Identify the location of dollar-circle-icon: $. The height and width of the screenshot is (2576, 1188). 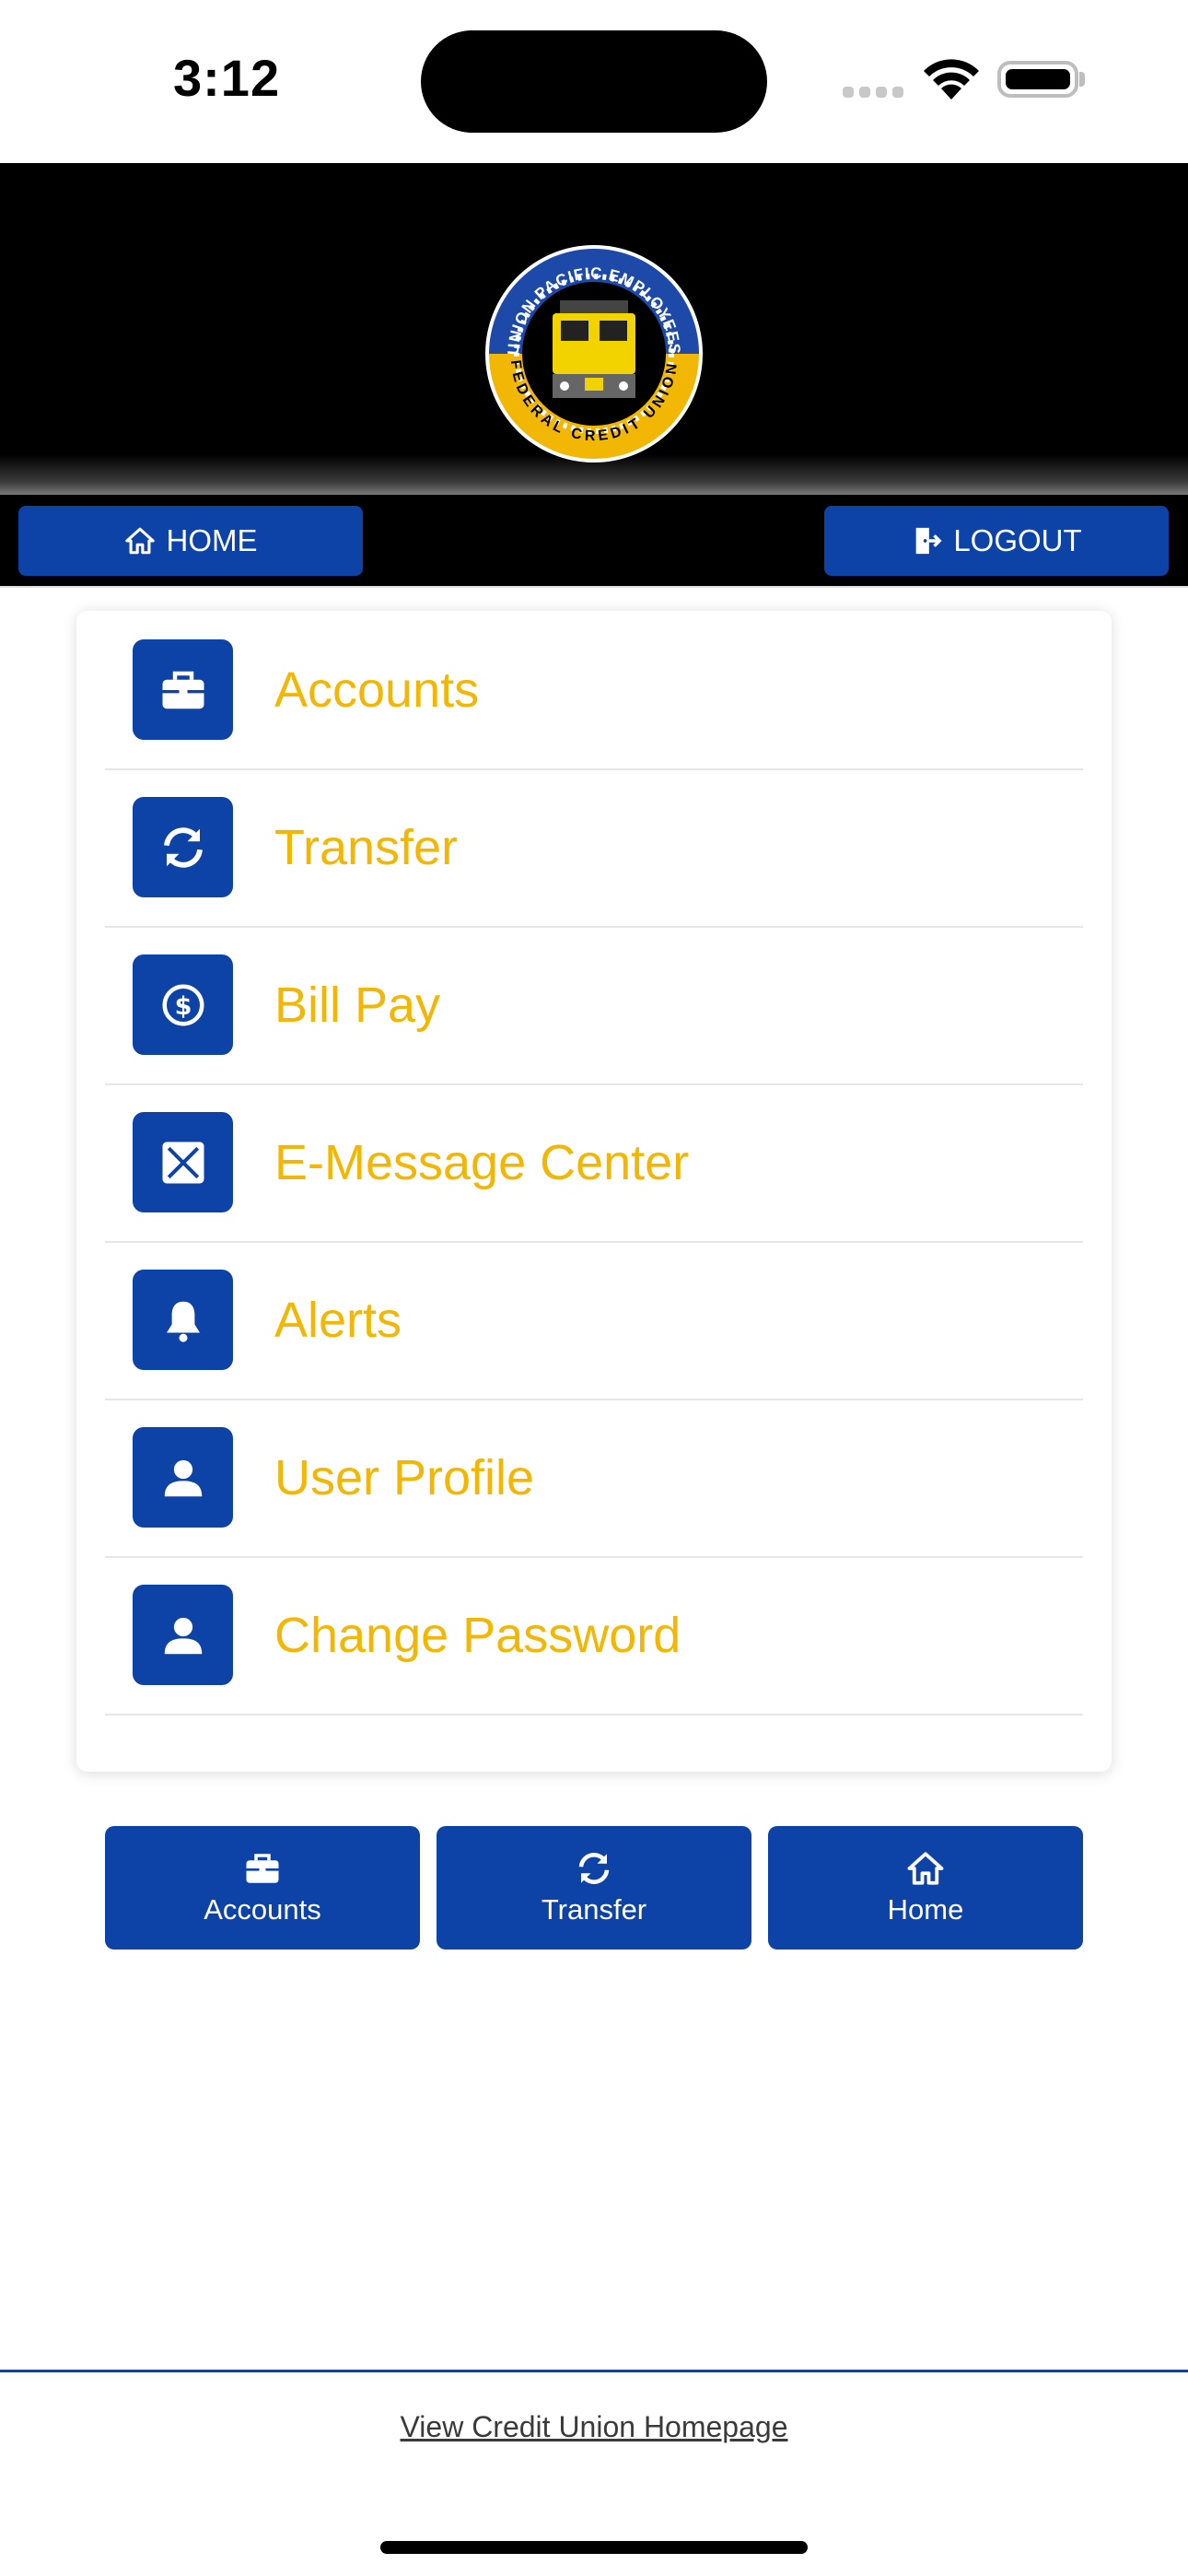
(183, 1004).